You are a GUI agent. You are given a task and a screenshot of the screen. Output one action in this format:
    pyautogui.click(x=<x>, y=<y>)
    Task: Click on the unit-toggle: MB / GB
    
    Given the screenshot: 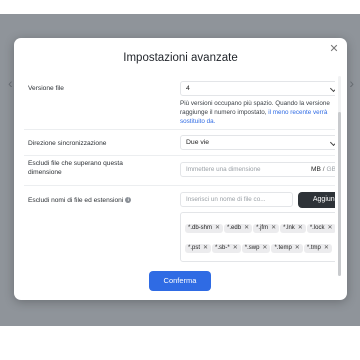 What is the action you would take?
    pyautogui.click(x=323, y=169)
    